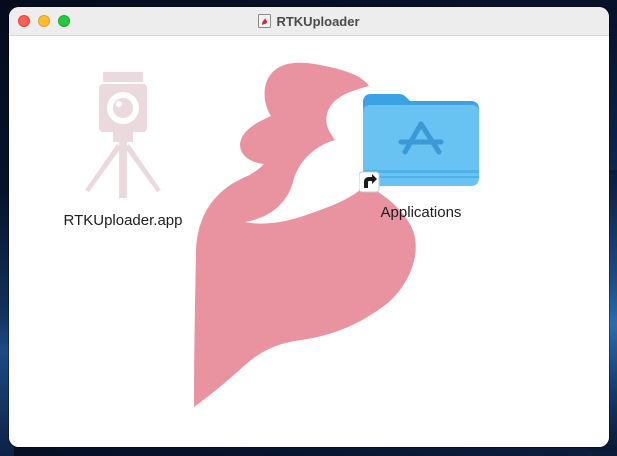 Image resolution: width=617 pixels, height=456 pixels. What do you see at coordinates (419, 143) in the screenshot?
I see `applications-folder-icon` at bounding box center [419, 143].